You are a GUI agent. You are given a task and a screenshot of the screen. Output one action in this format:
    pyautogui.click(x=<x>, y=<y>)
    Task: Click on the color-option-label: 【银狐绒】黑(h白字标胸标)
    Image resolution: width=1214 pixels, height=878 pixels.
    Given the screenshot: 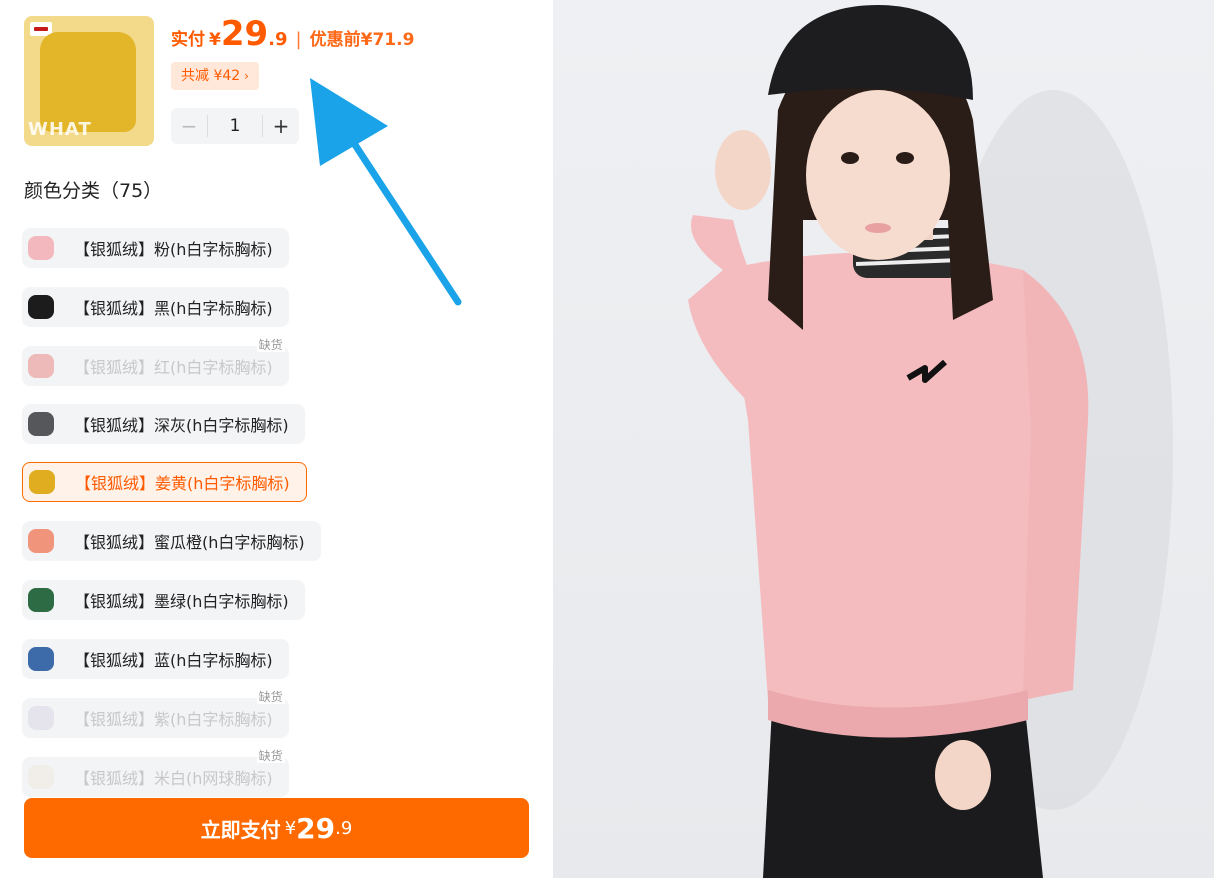 What is the action you would take?
    pyautogui.click(x=173, y=308)
    